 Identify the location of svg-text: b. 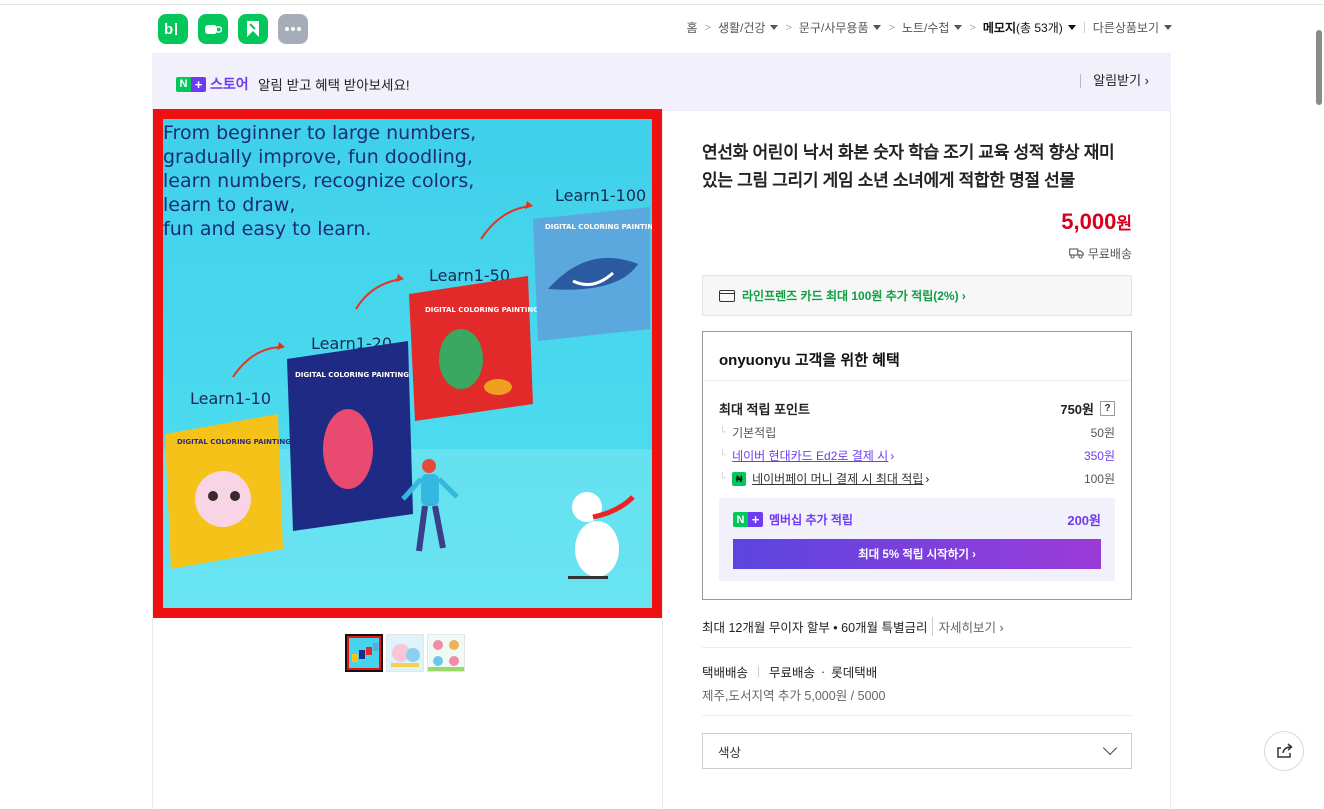
(168, 29).